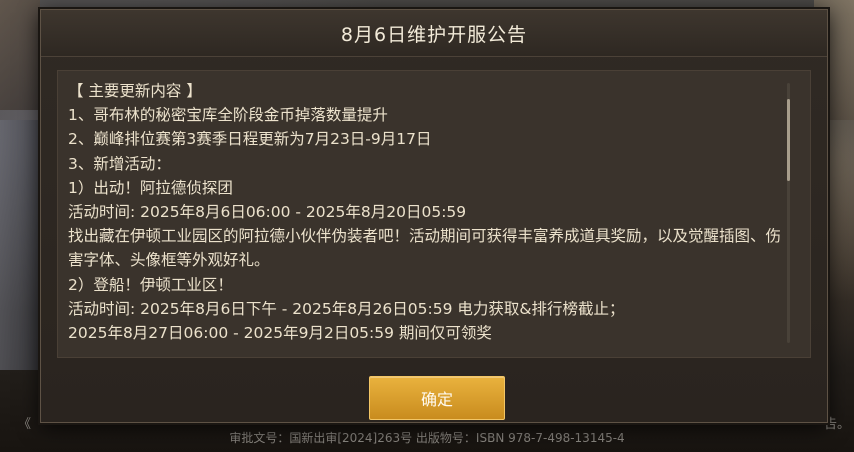 The image size is (854, 452). Describe the element at coordinates (228, 115) in the screenshot. I see `update-item: 1、哥布林的秘密宝库全阶段金币掉落数量提升` at that location.